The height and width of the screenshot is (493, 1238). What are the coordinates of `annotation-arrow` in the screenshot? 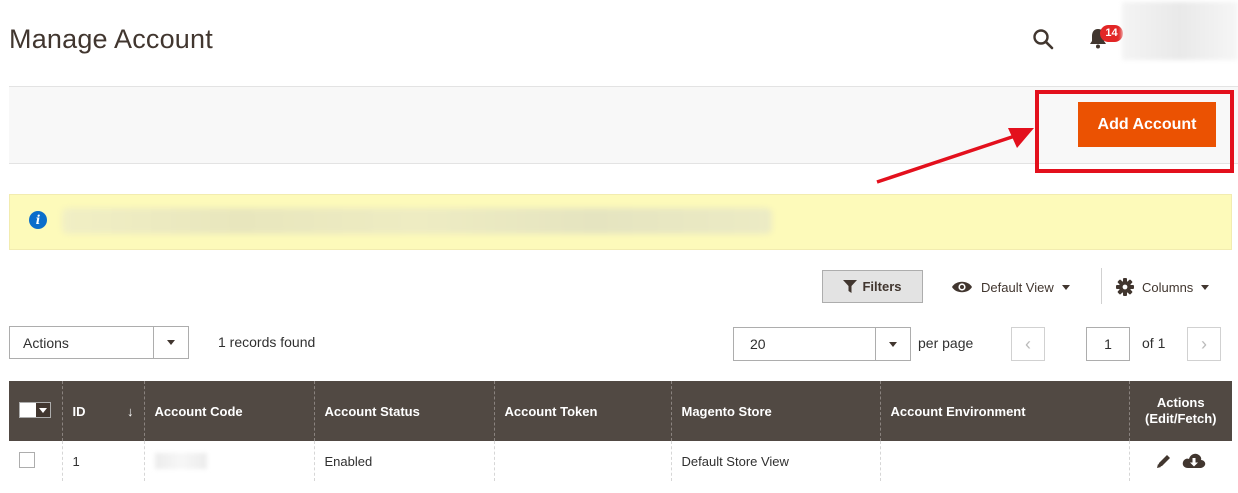 It's located at (955, 156).